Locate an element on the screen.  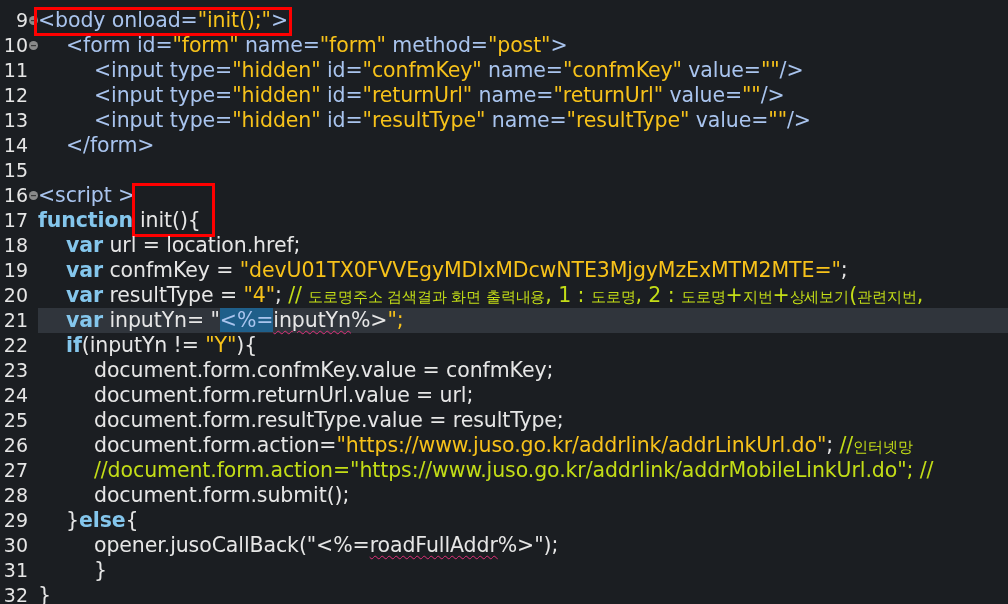
line-number: 11 is located at coordinates (15, 70).